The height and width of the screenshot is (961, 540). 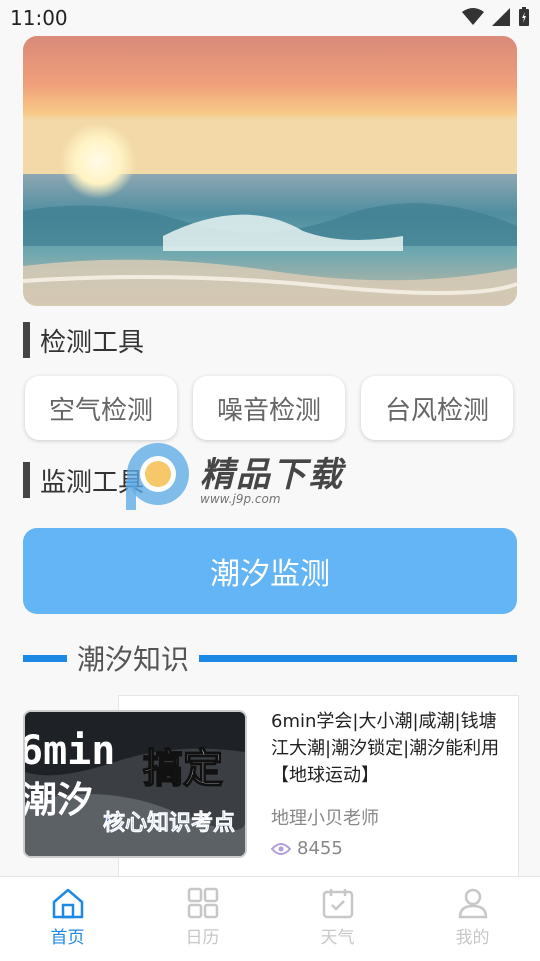 I want to click on knowledge-header: 潮汐知识, so click(x=270, y=658).